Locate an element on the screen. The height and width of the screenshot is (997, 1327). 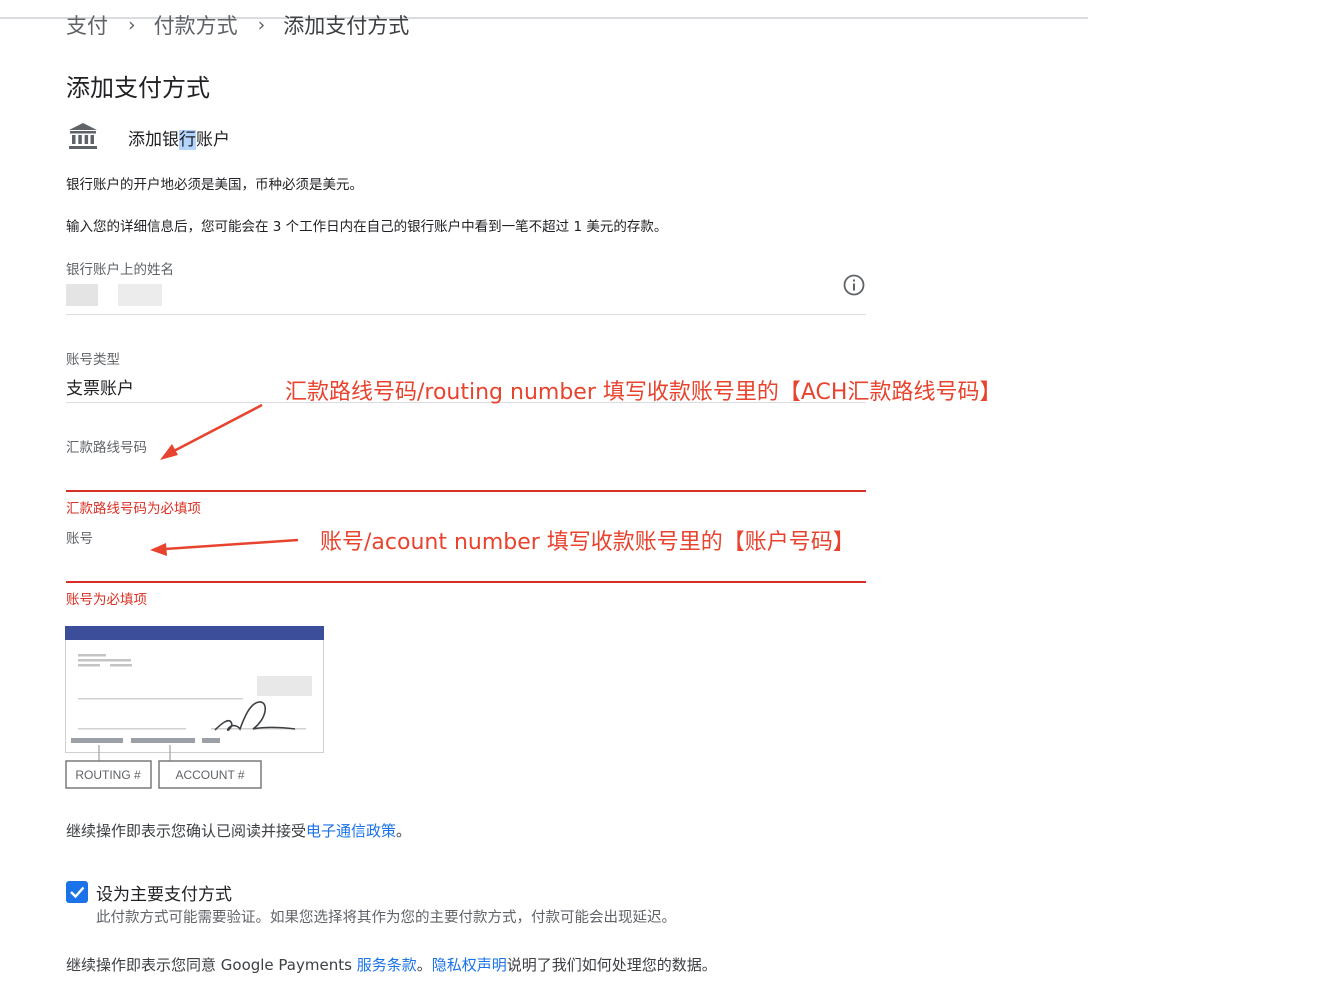
set-primary-checkbox is located at coordinates (77, 892).